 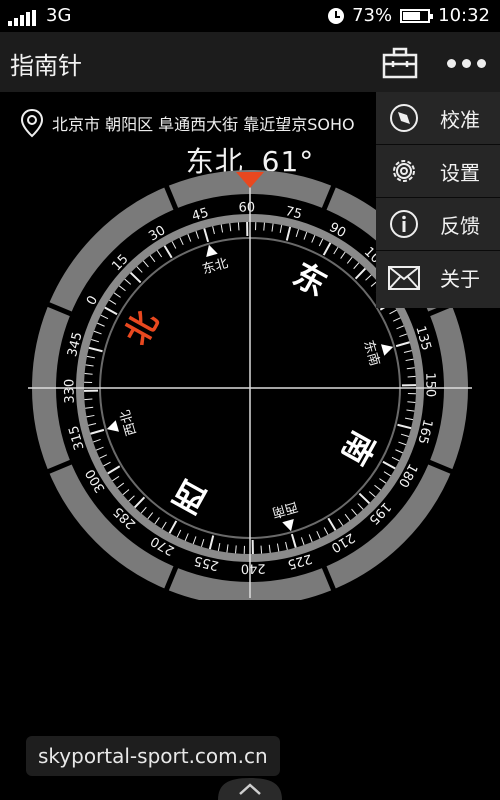 What do you see at coordinates (460, 279) in the screenshot?
I see `menu-item-label: 关于` at bounding box center [460, 279].